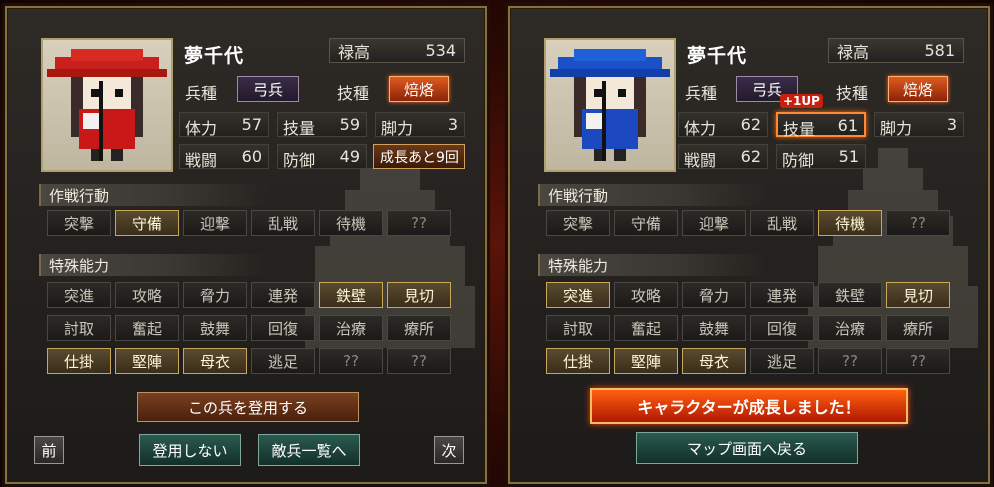 This screenshot has height=487, width=994. What do you see at coordinates (896, 50) in the screenshot?
I see `salary-box: 禄高 581` at bounding box center [896, 50].